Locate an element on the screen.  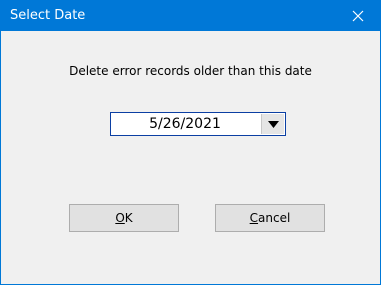
date-dropdown-button is located at coordinates (272, 124).